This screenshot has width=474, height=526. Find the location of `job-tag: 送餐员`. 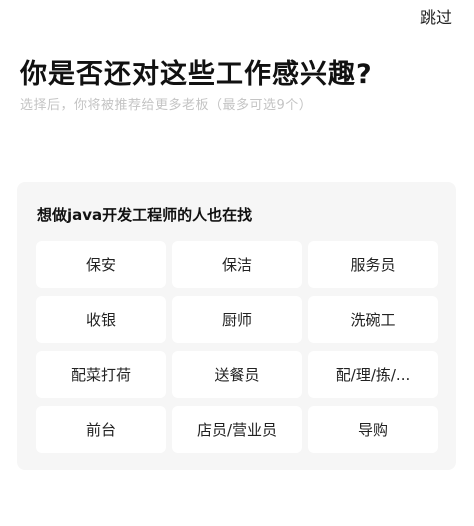

job-tag: 送餐员 is located at coordinates (237, 374).